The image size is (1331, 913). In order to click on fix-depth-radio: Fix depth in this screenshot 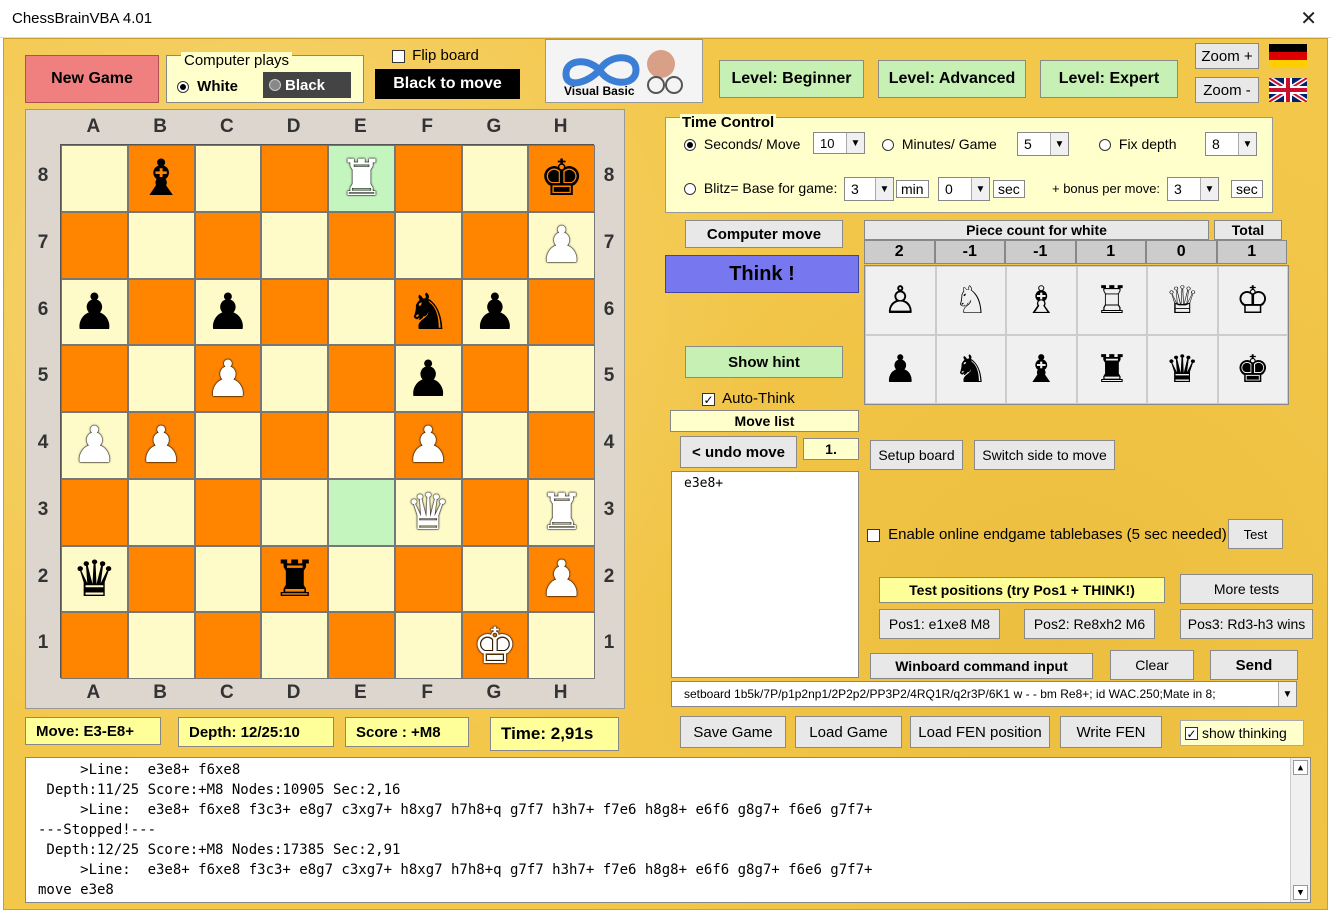, I will do `click(1137, 144)`.